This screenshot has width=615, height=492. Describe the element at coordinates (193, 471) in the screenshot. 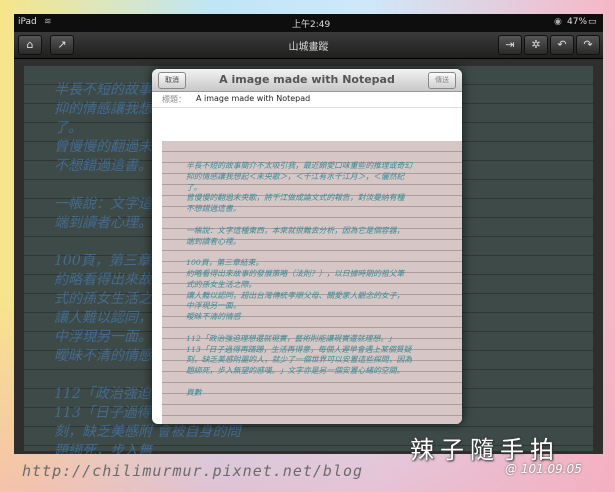

I see `watermark-url: http://chilimurmur.pixnet.net/blog` at that location.